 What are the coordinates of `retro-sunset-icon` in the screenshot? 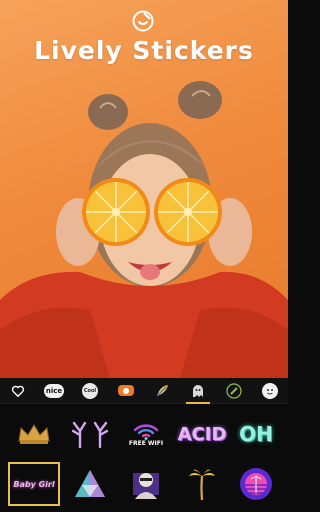 It's located at (256, 484).